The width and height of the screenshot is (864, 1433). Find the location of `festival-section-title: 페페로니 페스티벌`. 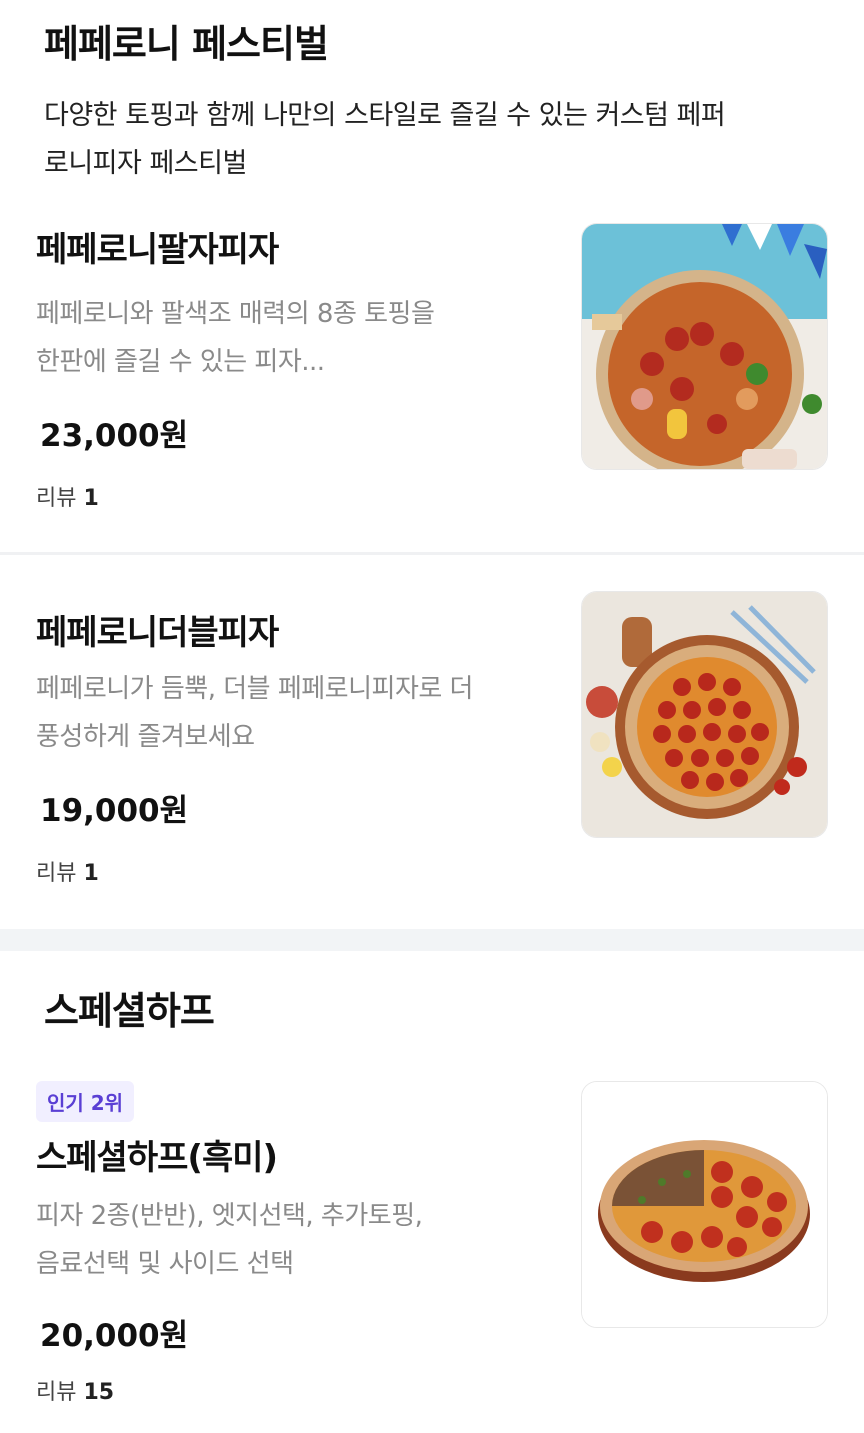

festival-section-title: 페페로니 페스티벌 is located at coordinates (186, 44).